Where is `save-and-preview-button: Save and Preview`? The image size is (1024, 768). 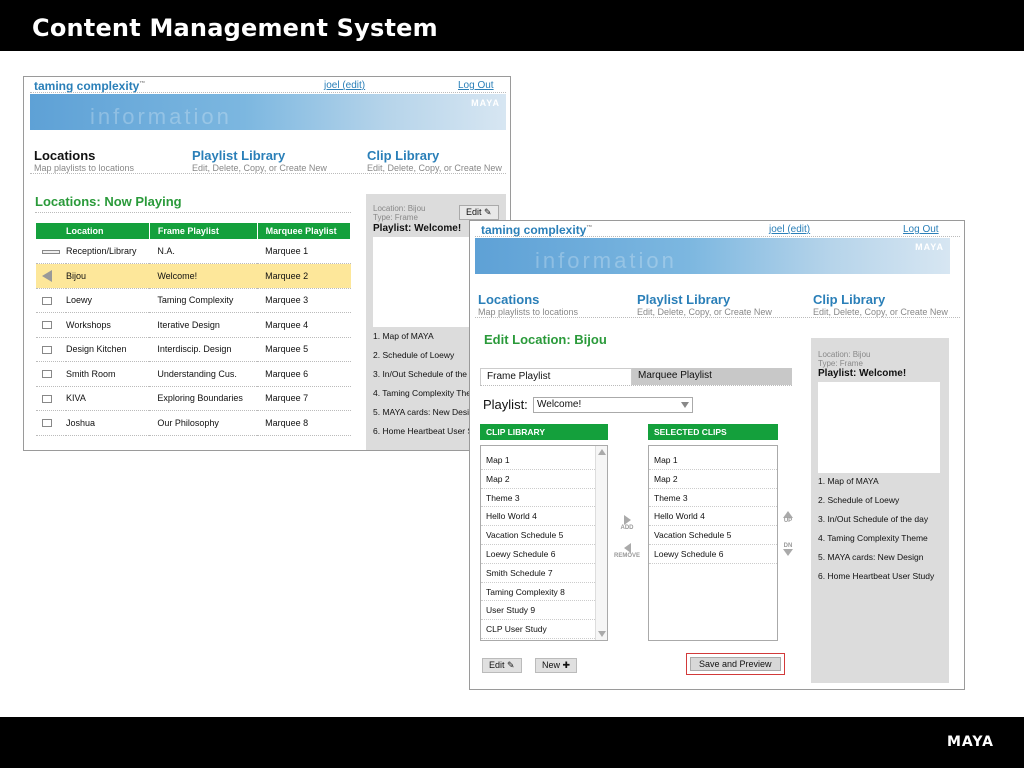 save-and-preview-button: Save and Preview is located at coordinates (735, 664).